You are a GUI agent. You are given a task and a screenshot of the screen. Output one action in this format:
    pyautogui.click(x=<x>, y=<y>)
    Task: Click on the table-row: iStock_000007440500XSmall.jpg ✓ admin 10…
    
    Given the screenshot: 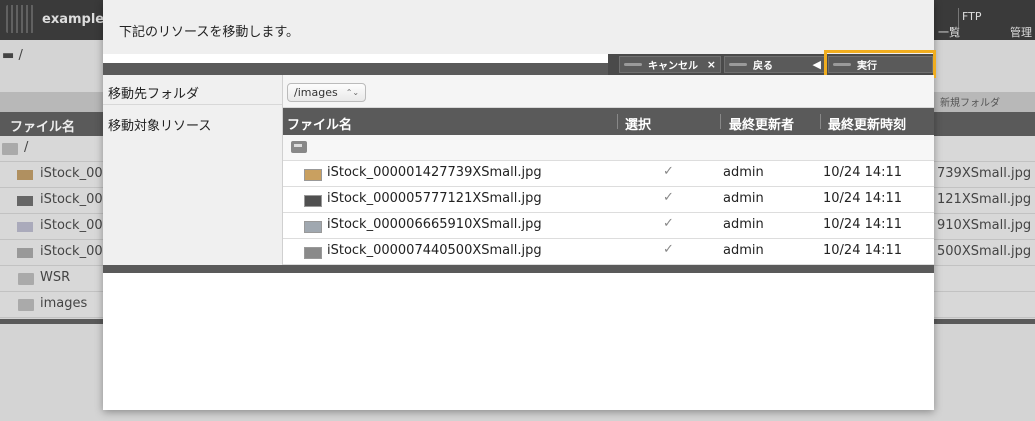 What is the action you would take?
    pyautogui.click(x=608, y=252)
    